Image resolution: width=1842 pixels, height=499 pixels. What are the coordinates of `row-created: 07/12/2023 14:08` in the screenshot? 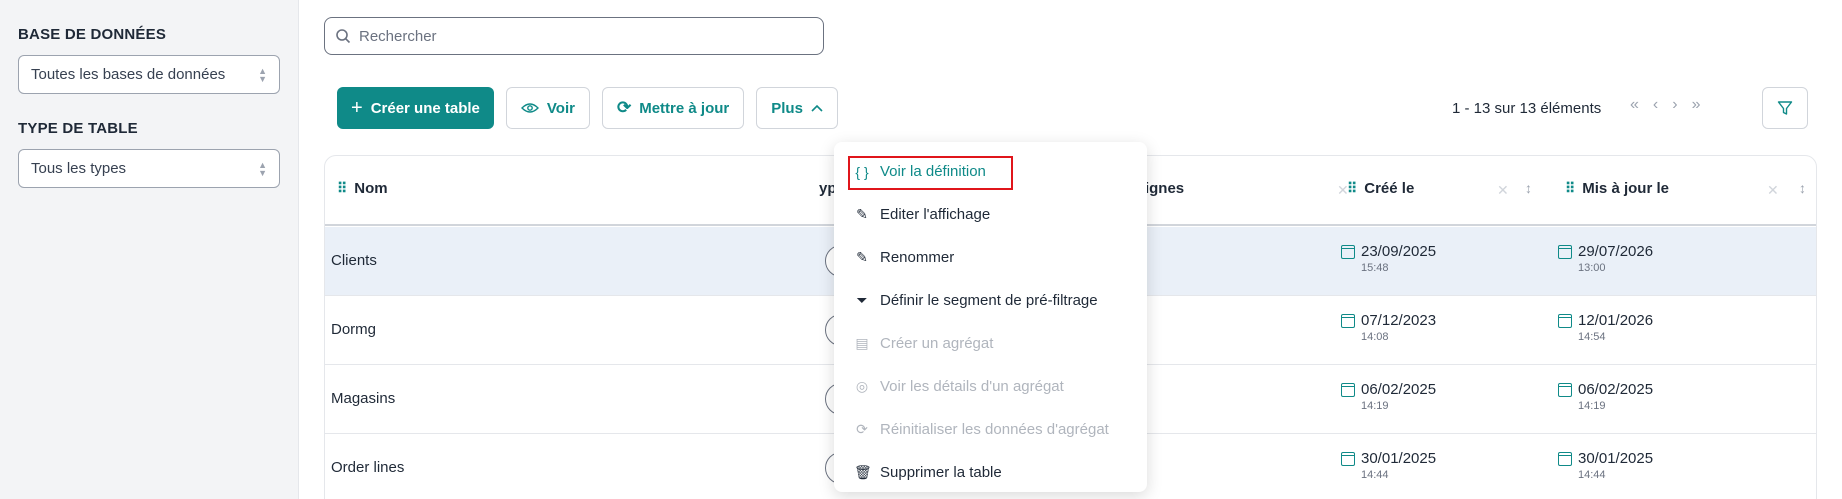 It's located at (1388, 327).